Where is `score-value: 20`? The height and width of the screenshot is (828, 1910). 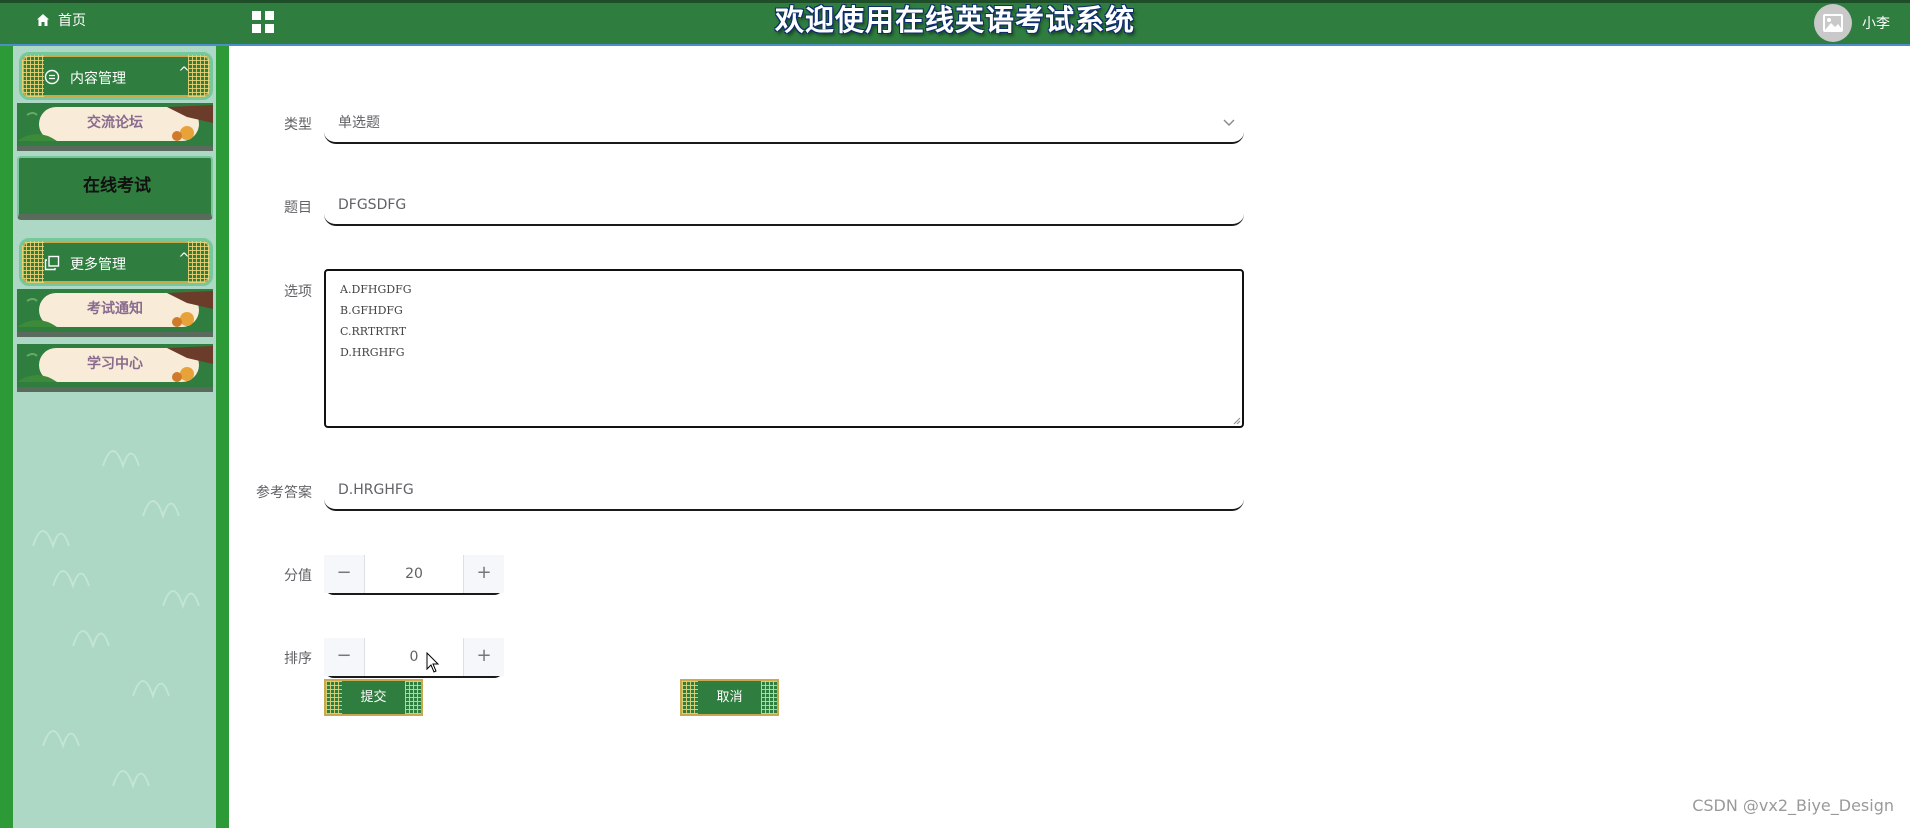 score-value: 20 is located at coordinates (414, 574).